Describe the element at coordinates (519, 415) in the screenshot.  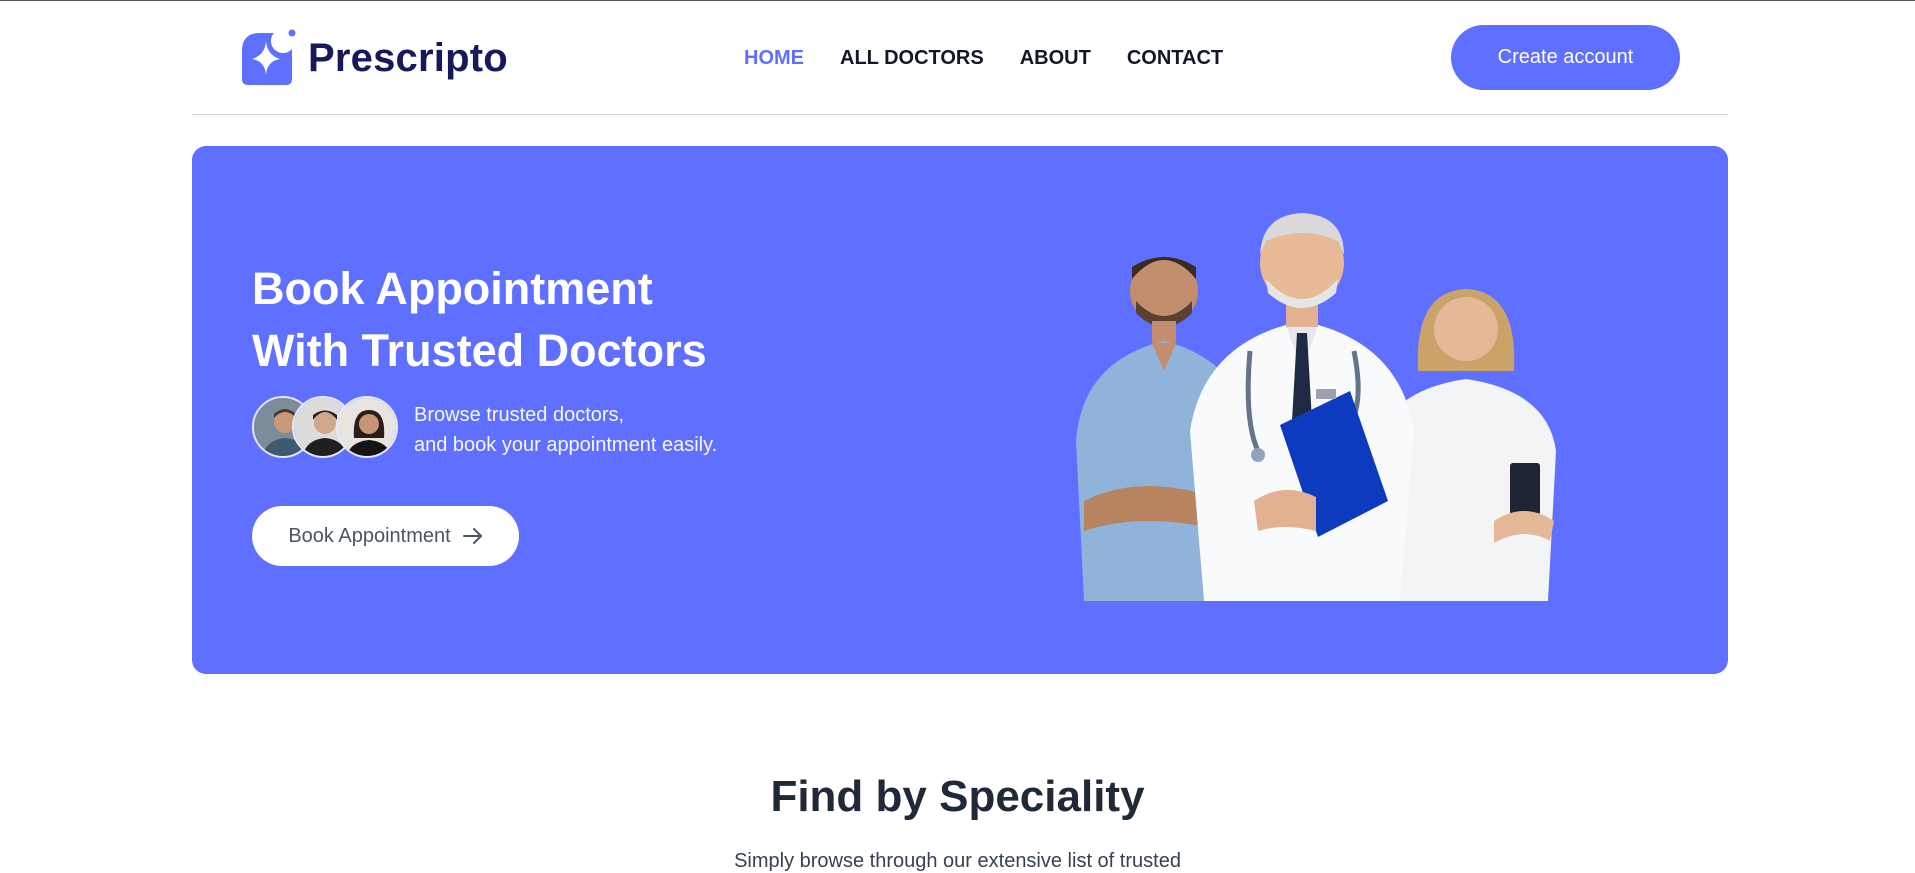
I see `hero-subtitle-line-1: Browse trusted doctors,` at that location.